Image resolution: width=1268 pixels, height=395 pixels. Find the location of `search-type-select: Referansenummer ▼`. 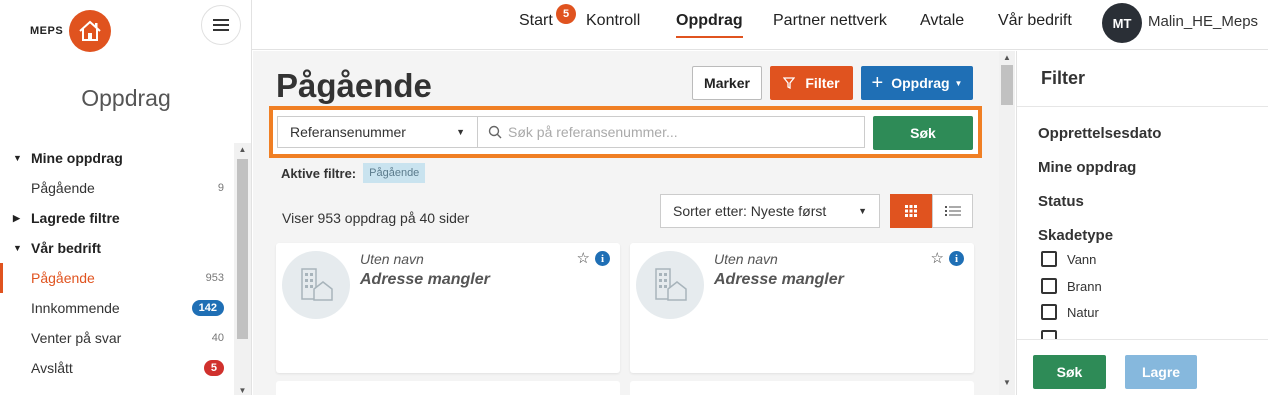

search-type-select: Referansenummer ▼ is located at coordinates (377, 132).